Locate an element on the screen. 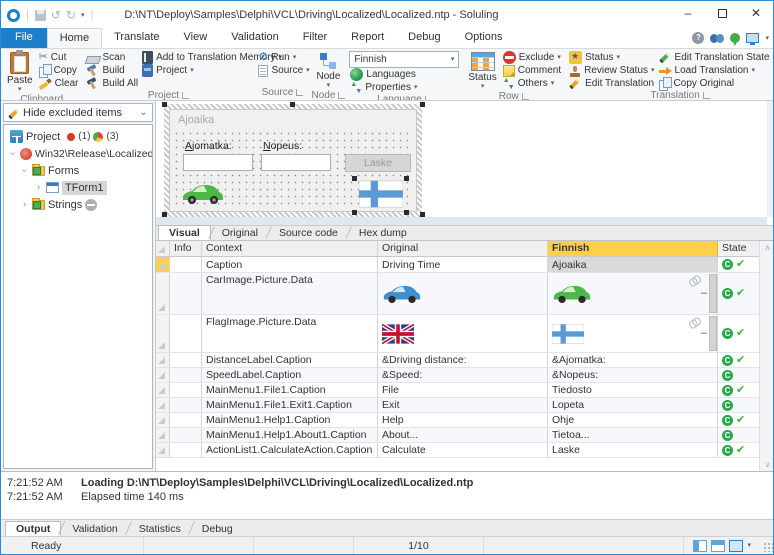 The width and height of the screenshot is (774, 555). cell-context: Caption is located at coordinates (290, 264).